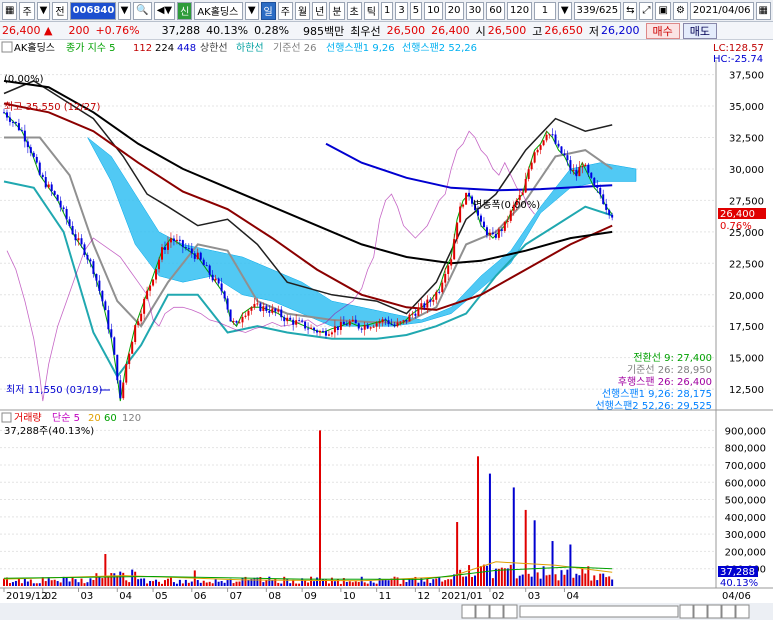 The image size is (773, 620). Describe the element at coordinates (354, 10) in the screenshot. I see `period-second: 초` at that location.